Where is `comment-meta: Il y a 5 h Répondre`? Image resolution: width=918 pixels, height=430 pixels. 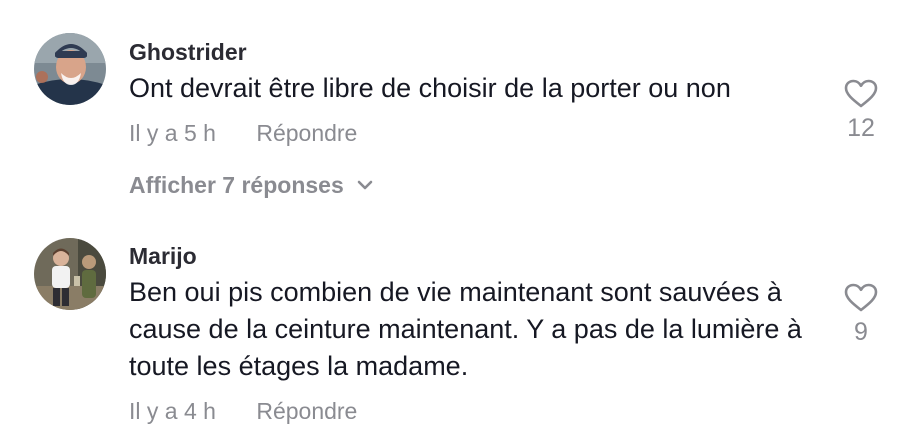 comment-meta: Il y a 5 h Répondre is located at coordinates (474, 133).